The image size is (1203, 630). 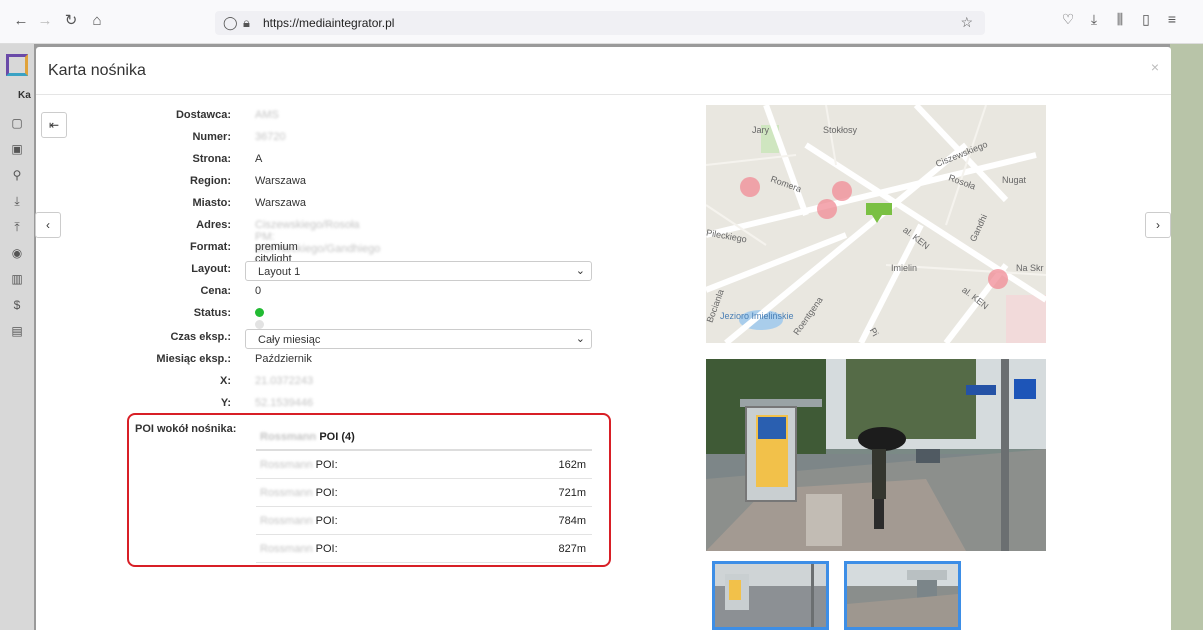 I want to click on poi-header-text: Rossmann POI (4), so click(x=307, y=437).